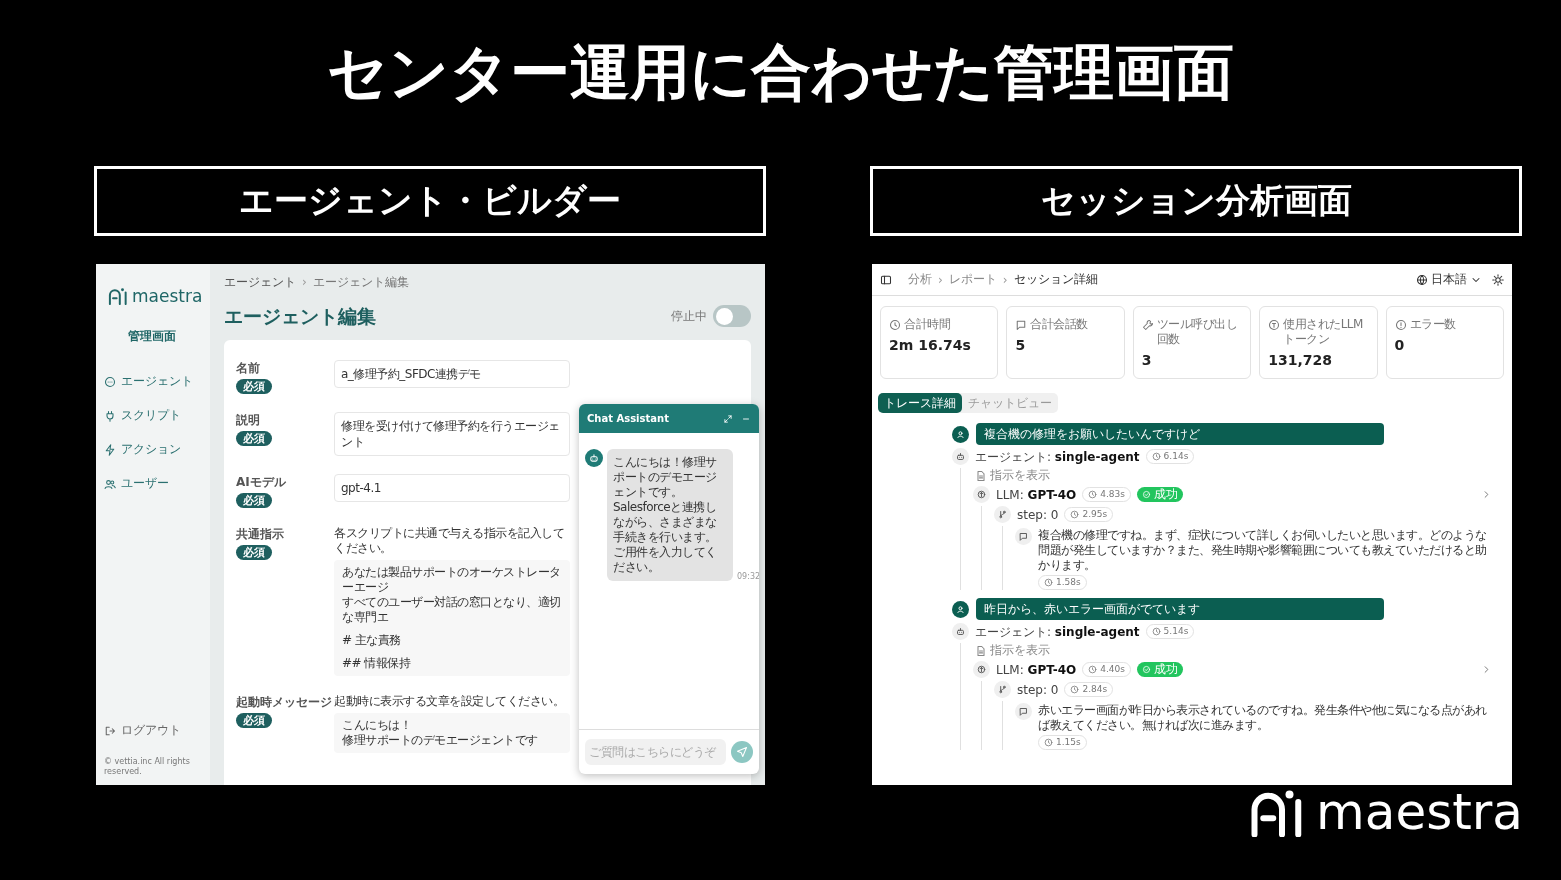 Image resolution: width=1561 pixels, height=880 pixels. Describe the element at coordinates (1147, 325) in the screenshot. I see `wrench-icon` at that location.